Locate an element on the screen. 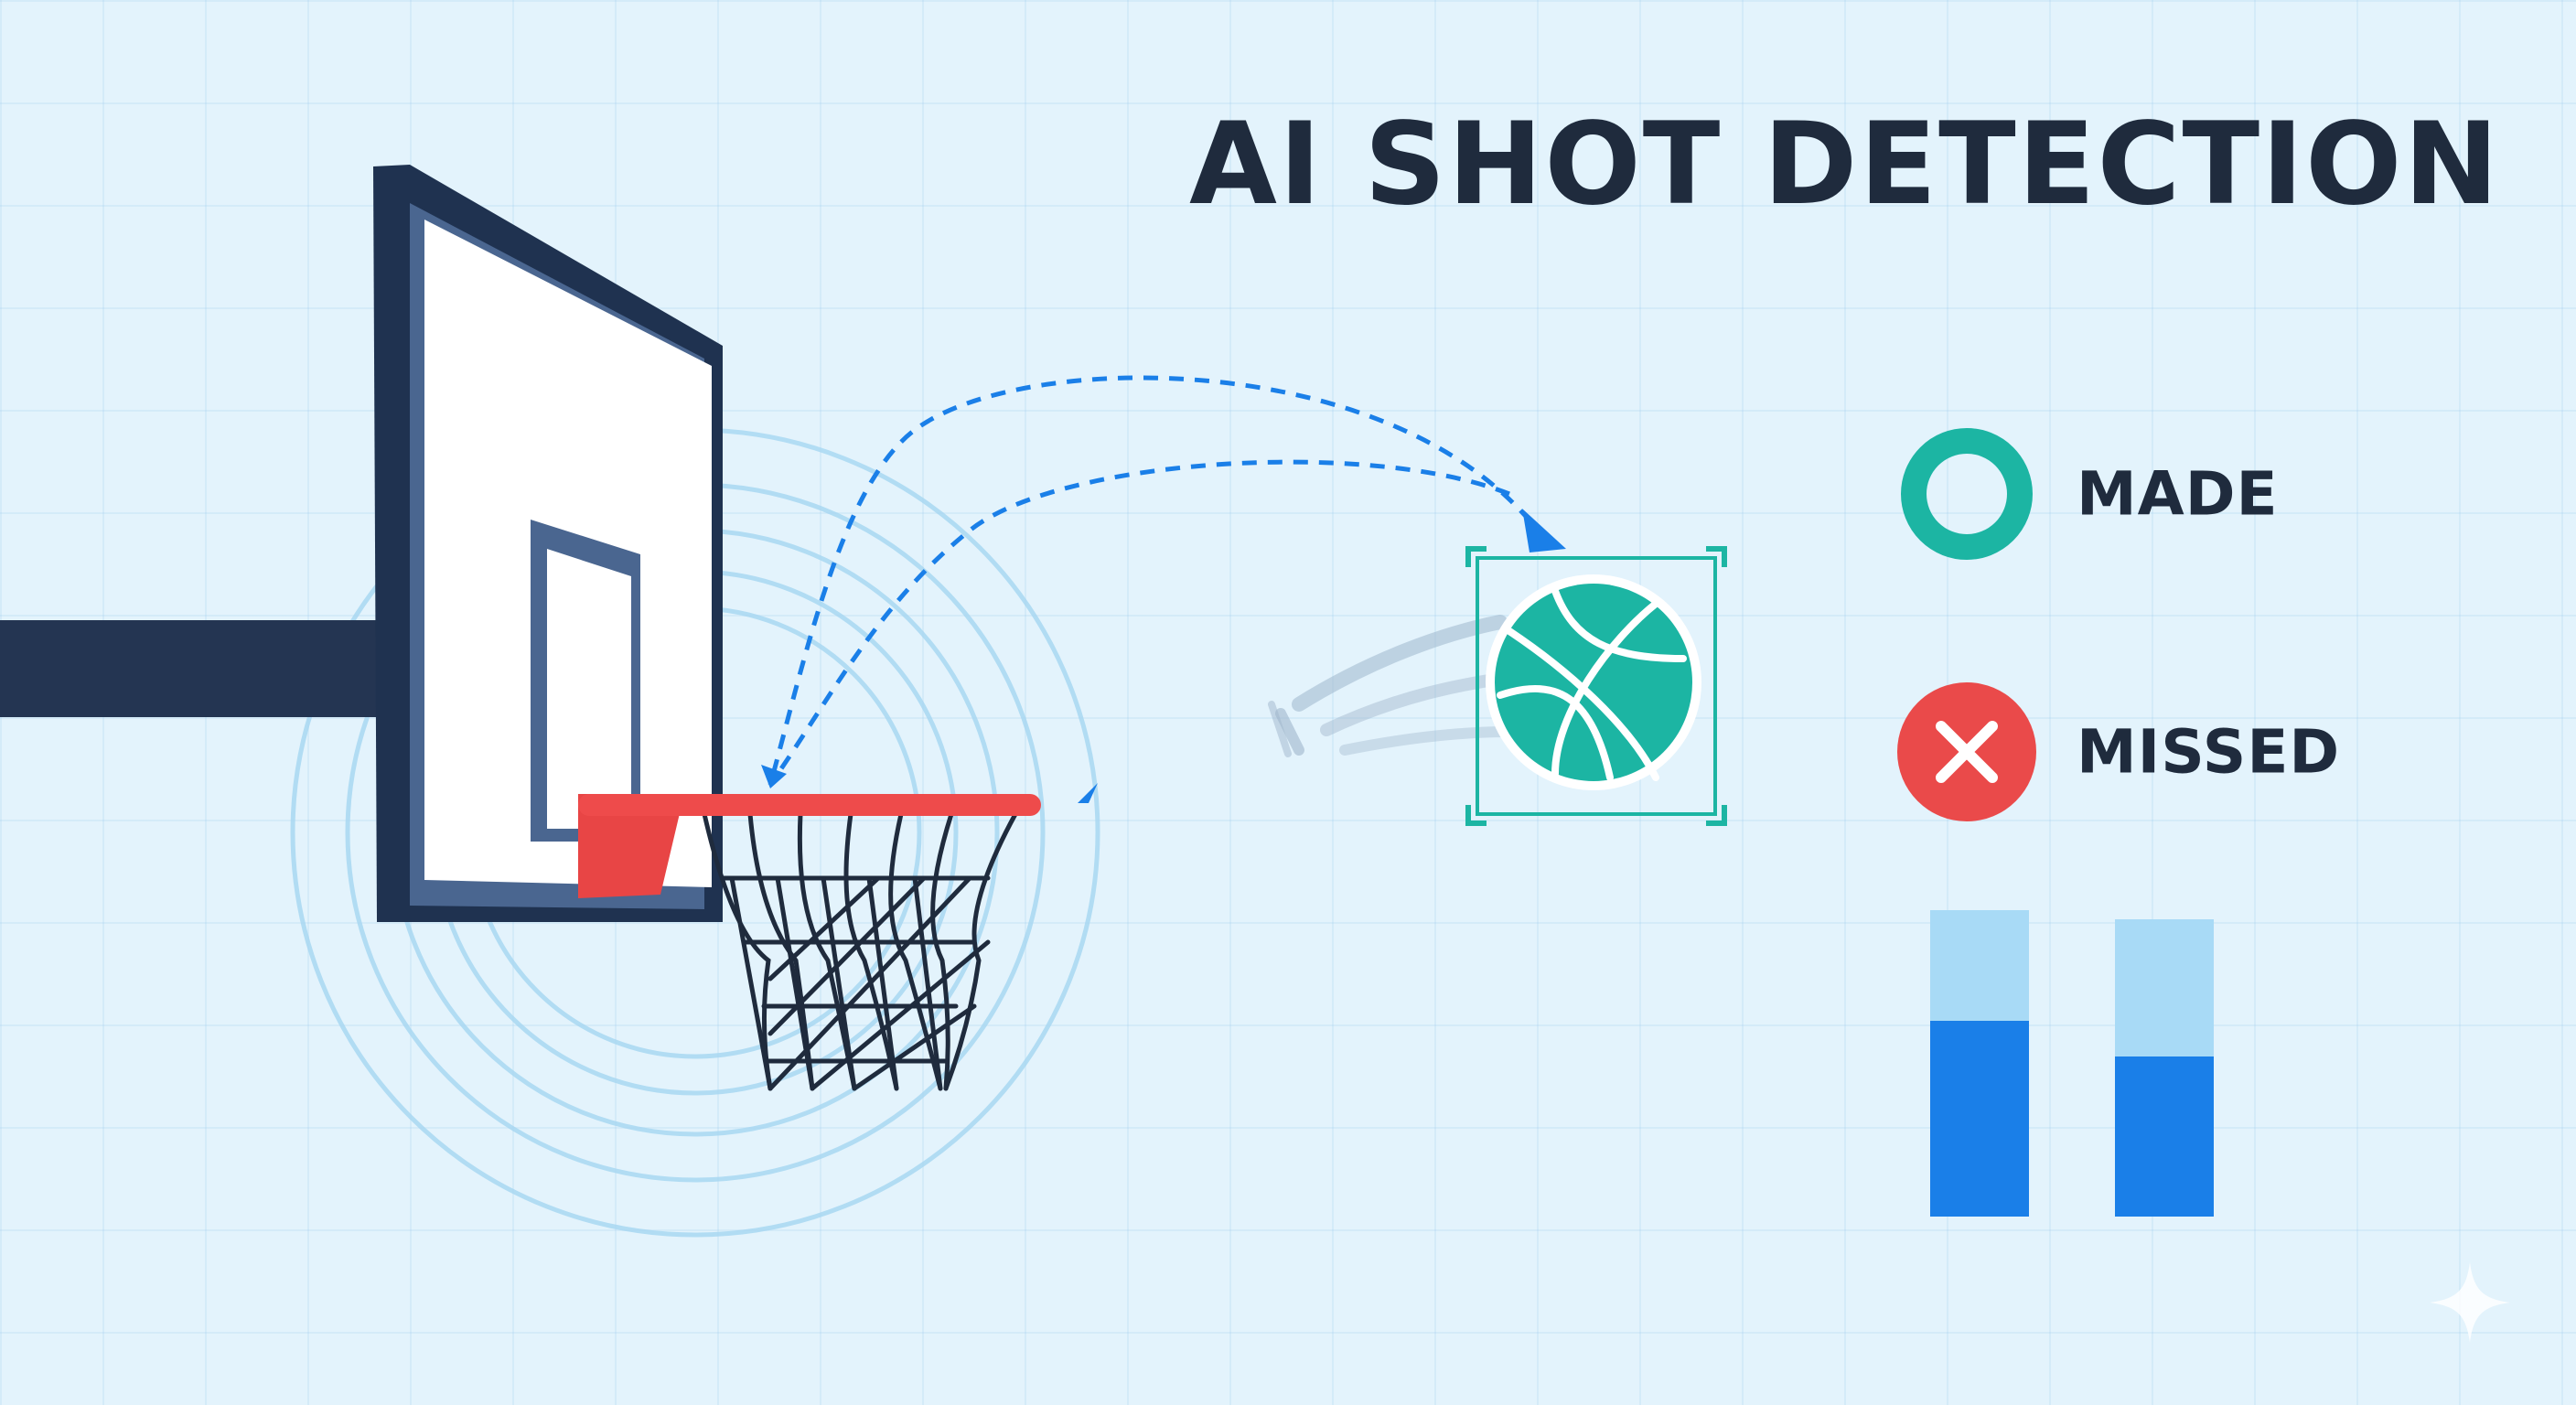 The image size is (2576, 1405). legend-missed-label: MISSED is located at coordinates (2209, 752).